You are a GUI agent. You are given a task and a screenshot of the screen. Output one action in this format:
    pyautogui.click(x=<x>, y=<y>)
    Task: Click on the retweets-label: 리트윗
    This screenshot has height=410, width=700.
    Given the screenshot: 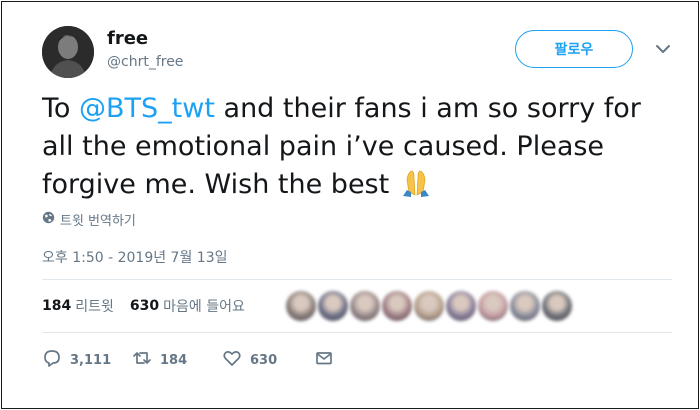 What is the action you would take?
    pyautogui.click(x=94, y=306)
    